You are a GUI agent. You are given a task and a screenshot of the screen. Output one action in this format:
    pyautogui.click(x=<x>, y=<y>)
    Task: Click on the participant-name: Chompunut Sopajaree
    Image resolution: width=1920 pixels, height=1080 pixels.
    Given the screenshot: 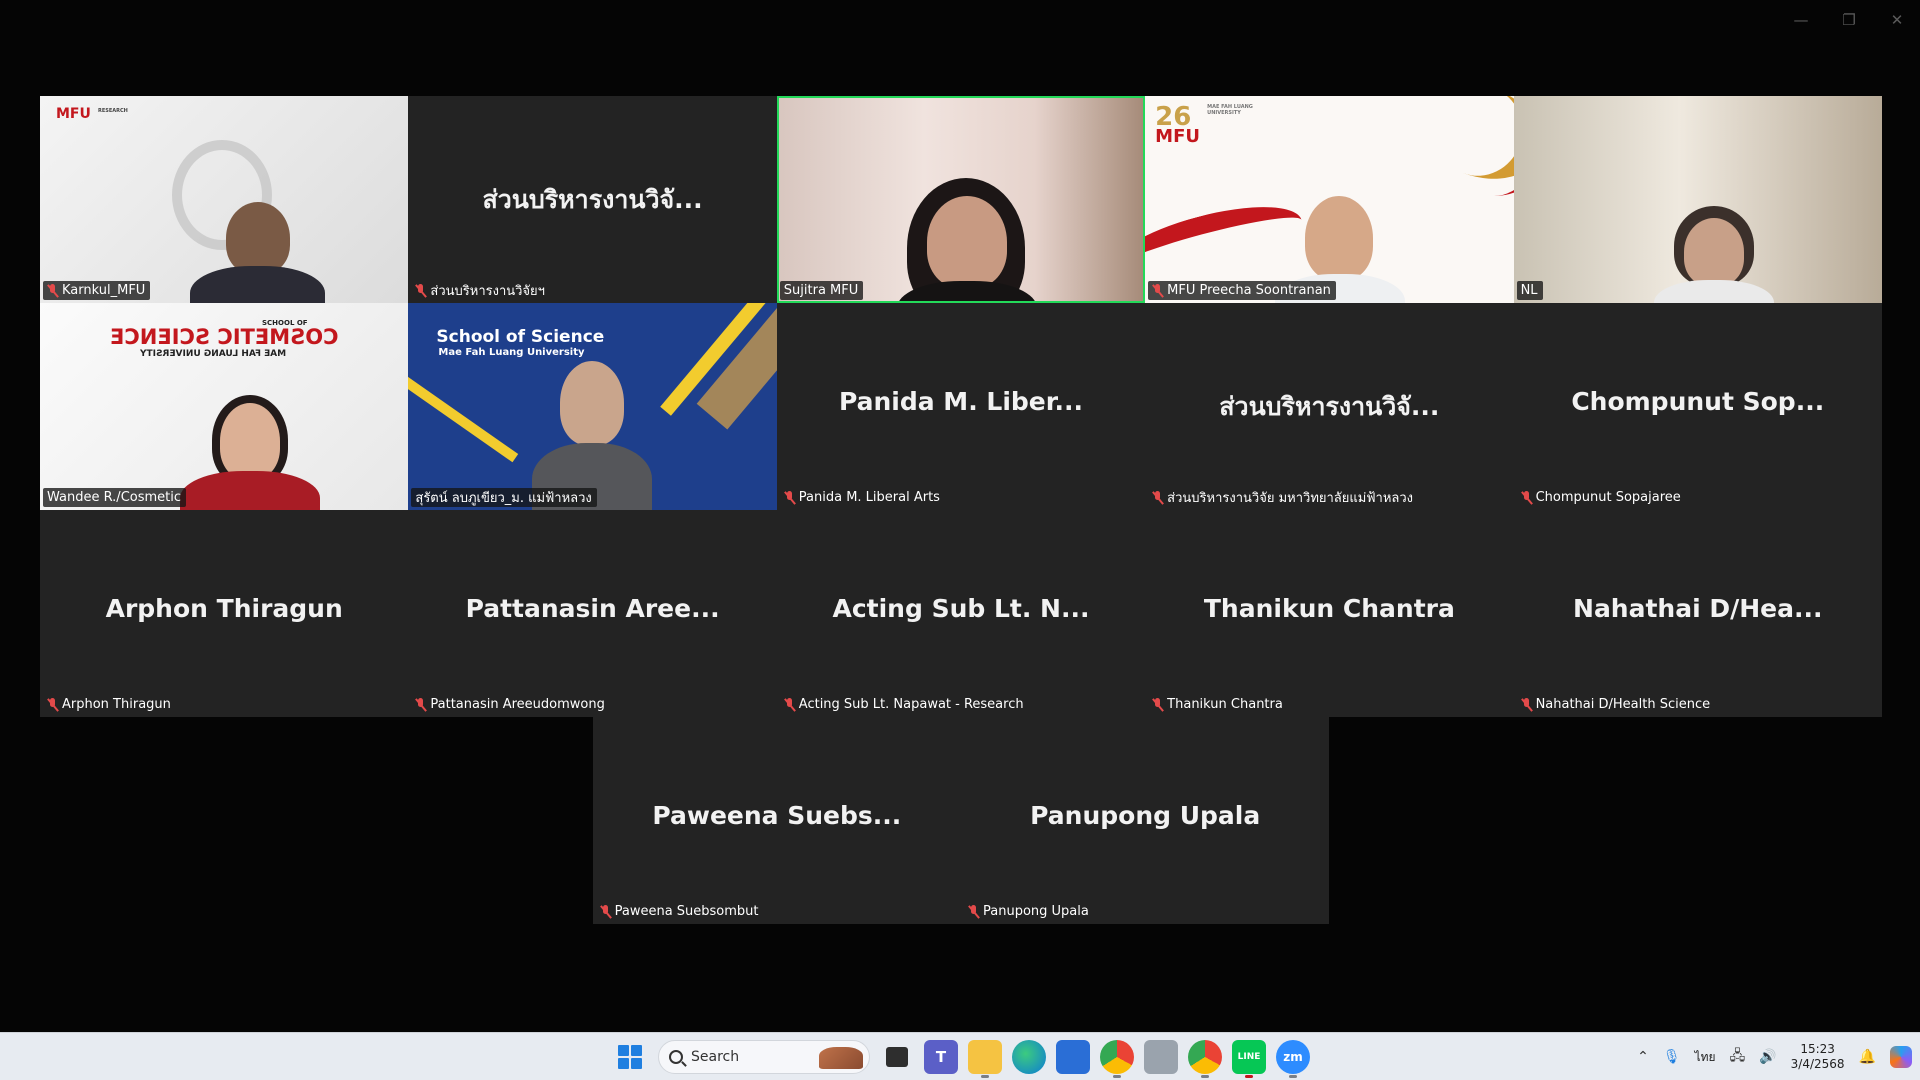 What is the action you would take?
    pyautogui.click(x=1608, y=497)
    